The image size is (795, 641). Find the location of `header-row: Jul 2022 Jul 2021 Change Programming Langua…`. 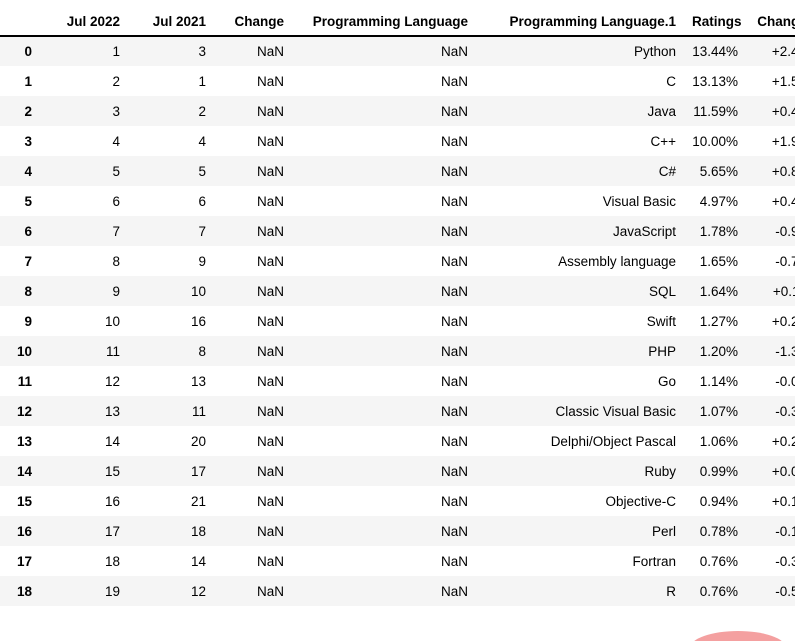

header-row: Jul 2022 Jul 2021 Change Programming Langua… is located at coordinates (397, 24).